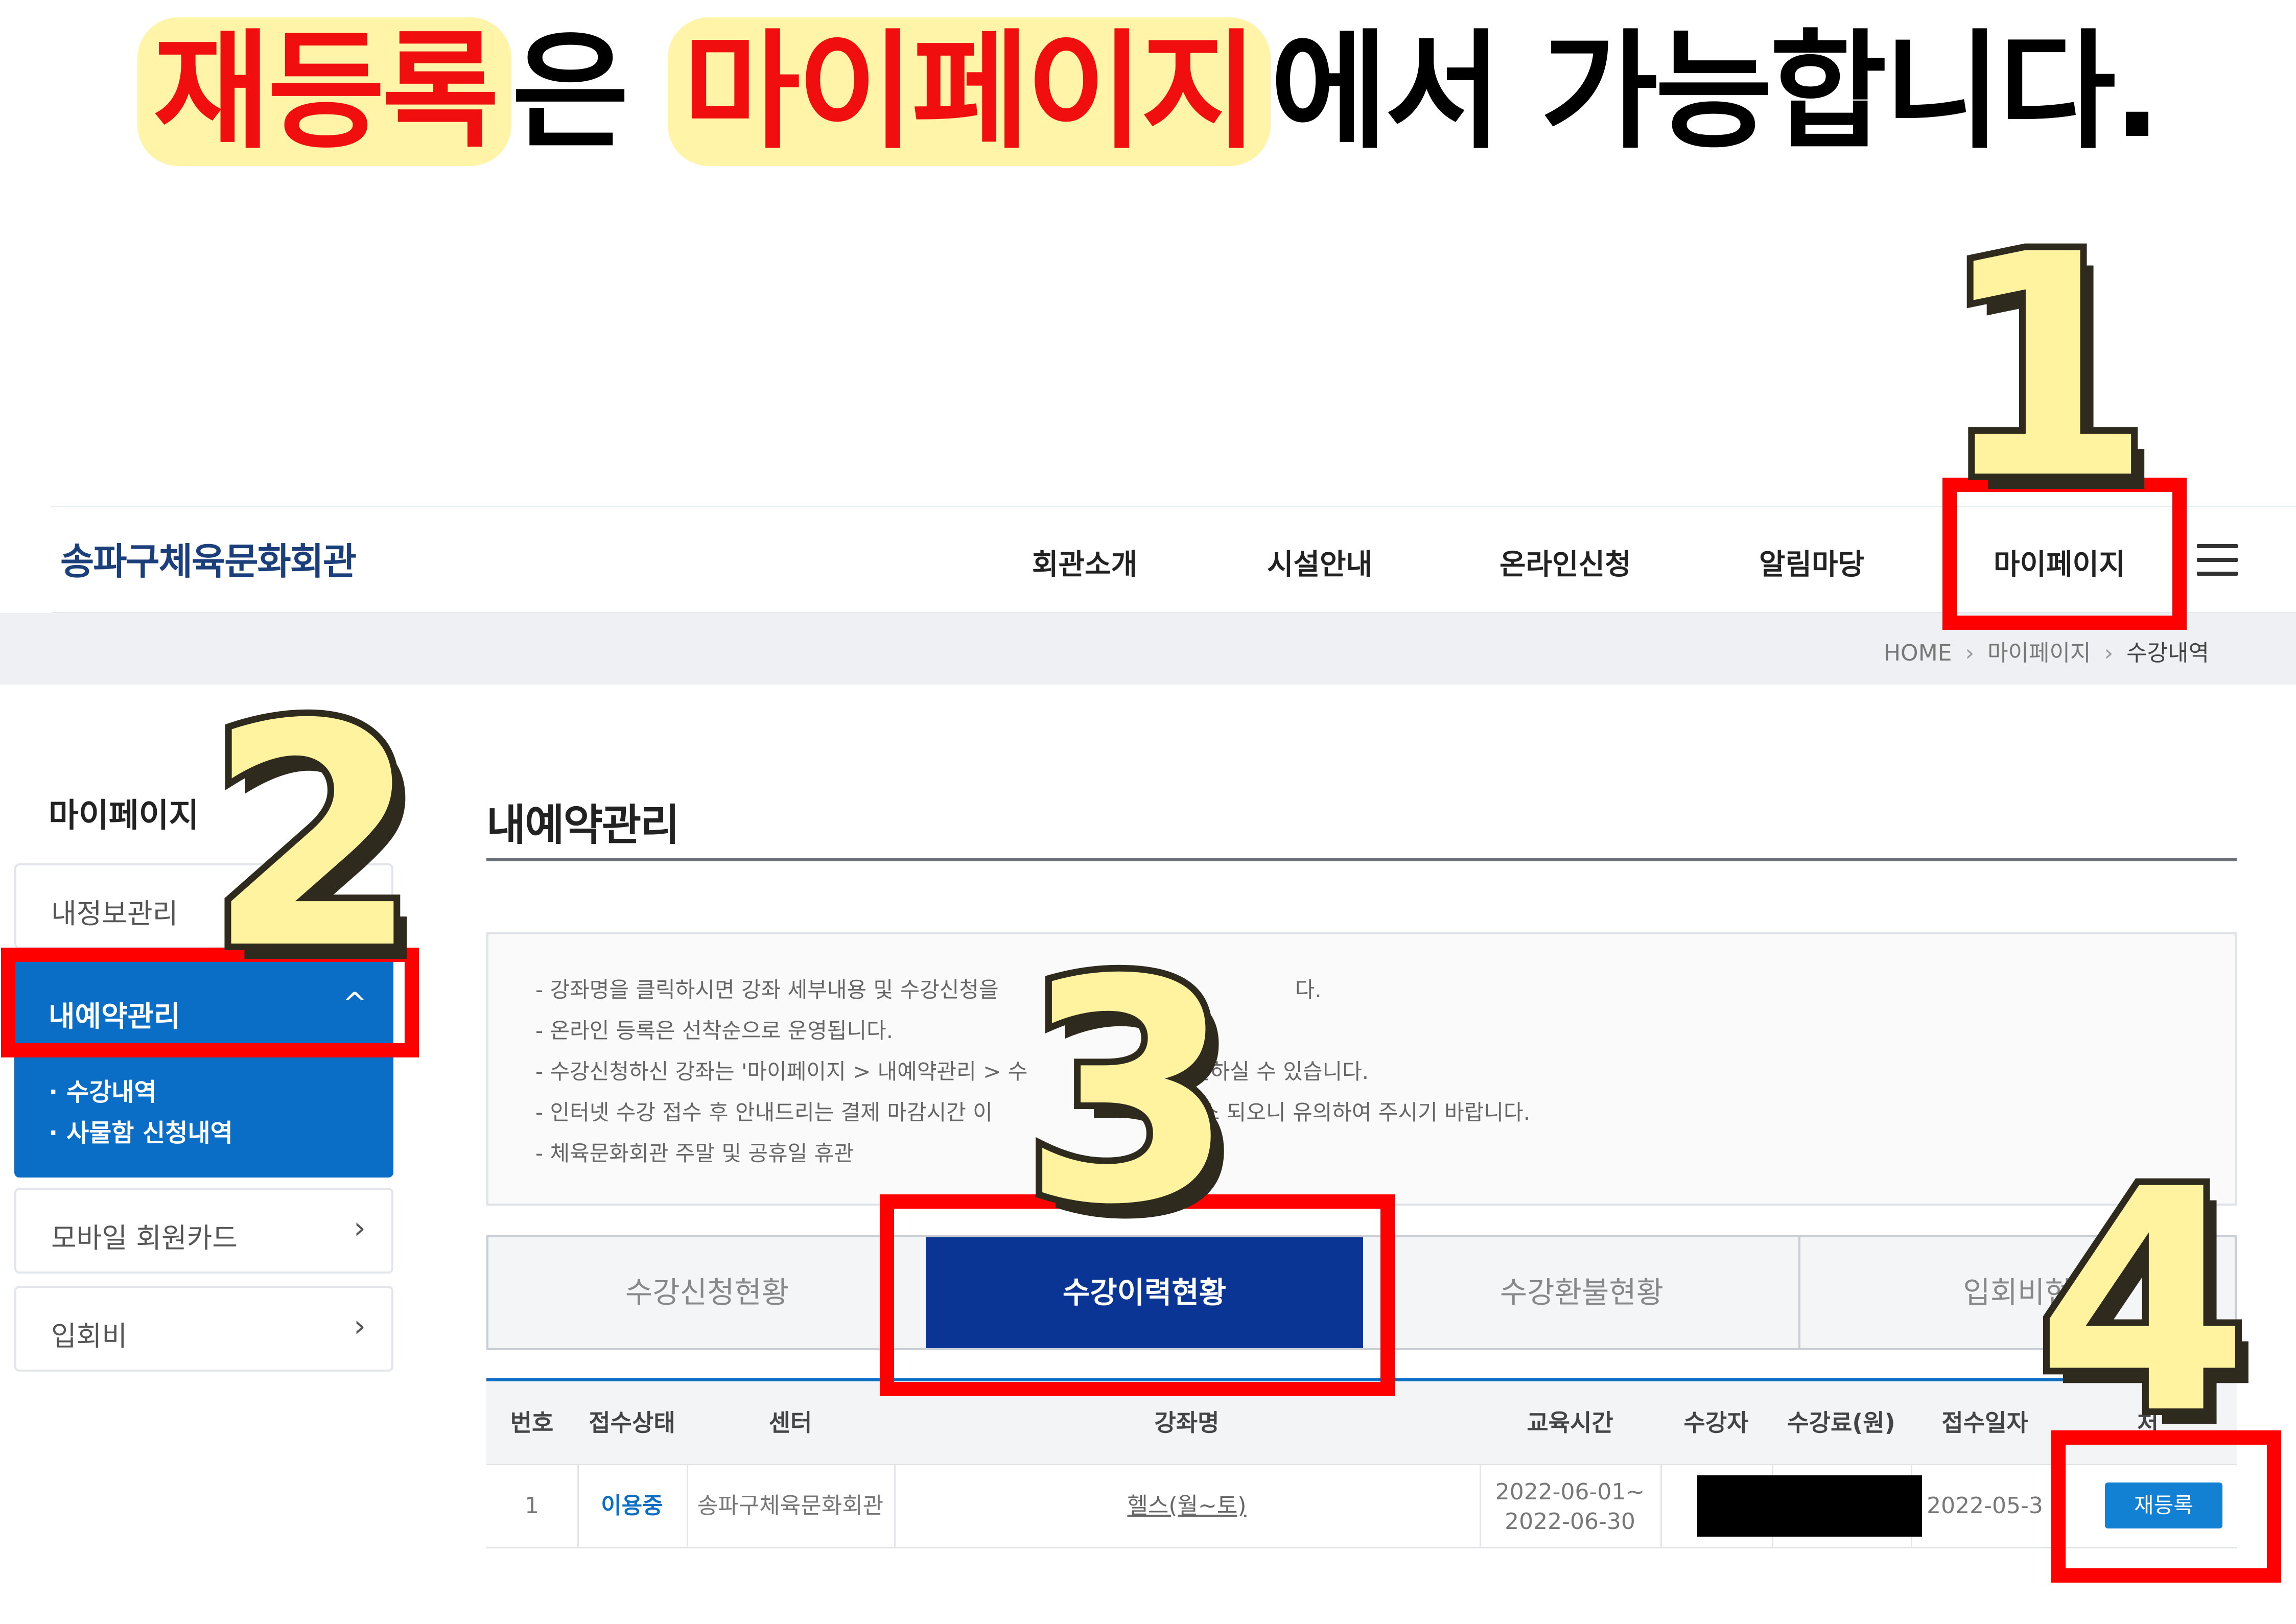 Image resolution: width=2296 pixels, height=1624 pixels. I want to click on tab-refund-status: 수강환불현황, so click(1581, 1292).